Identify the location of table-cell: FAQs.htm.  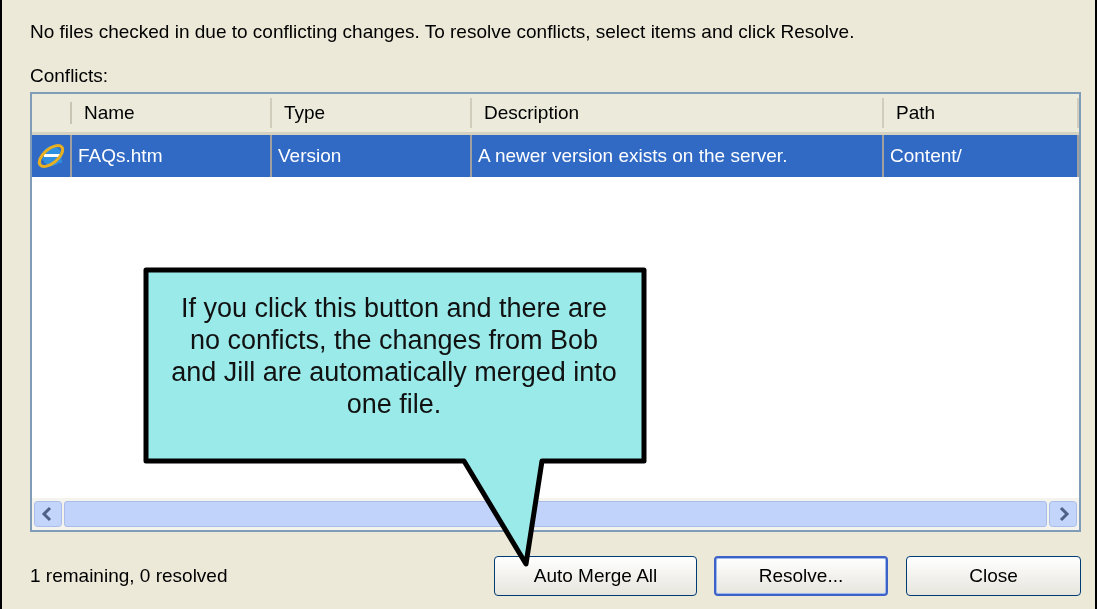
(172, 156).